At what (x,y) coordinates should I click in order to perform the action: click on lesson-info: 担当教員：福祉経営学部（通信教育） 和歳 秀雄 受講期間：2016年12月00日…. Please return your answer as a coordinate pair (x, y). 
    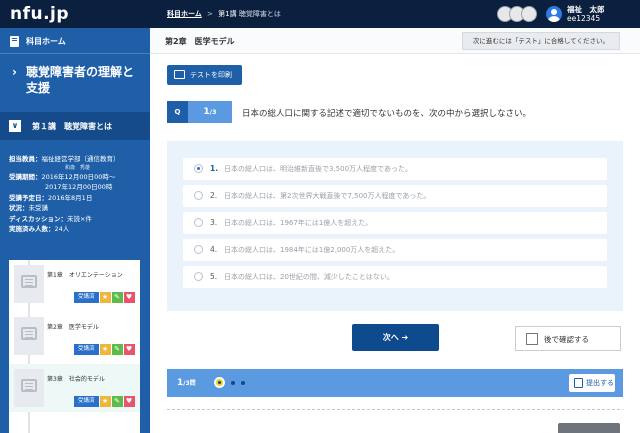
    Looking at the image, I should click on (79, 194).